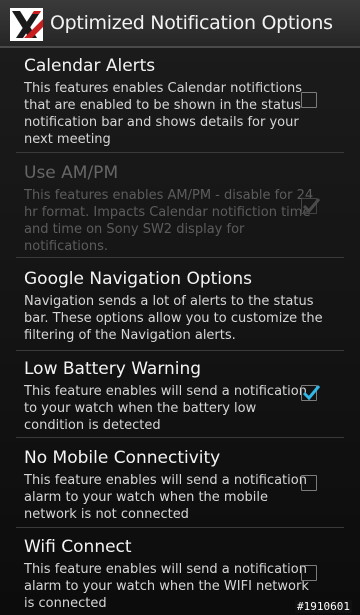  What do you see at coordinates (323, 606) in the screenshot?
I see `watermark-text: #1910601` at bounding box center [323, 606].